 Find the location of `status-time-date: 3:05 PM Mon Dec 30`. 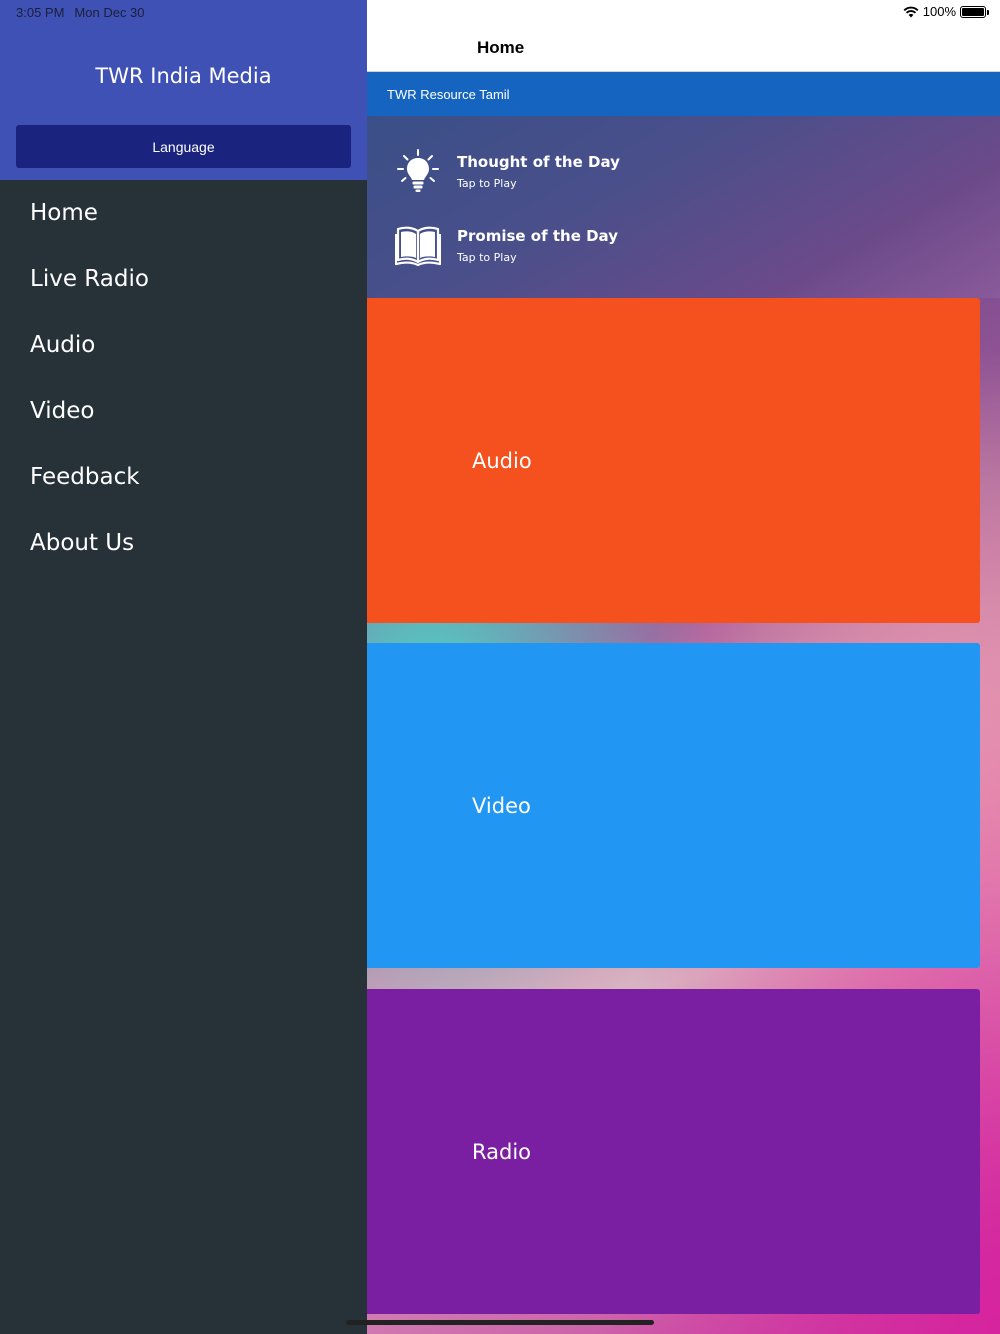

status-time-date: 3:05 PM Mon Dec 30 is located at coordinates (80, 12).